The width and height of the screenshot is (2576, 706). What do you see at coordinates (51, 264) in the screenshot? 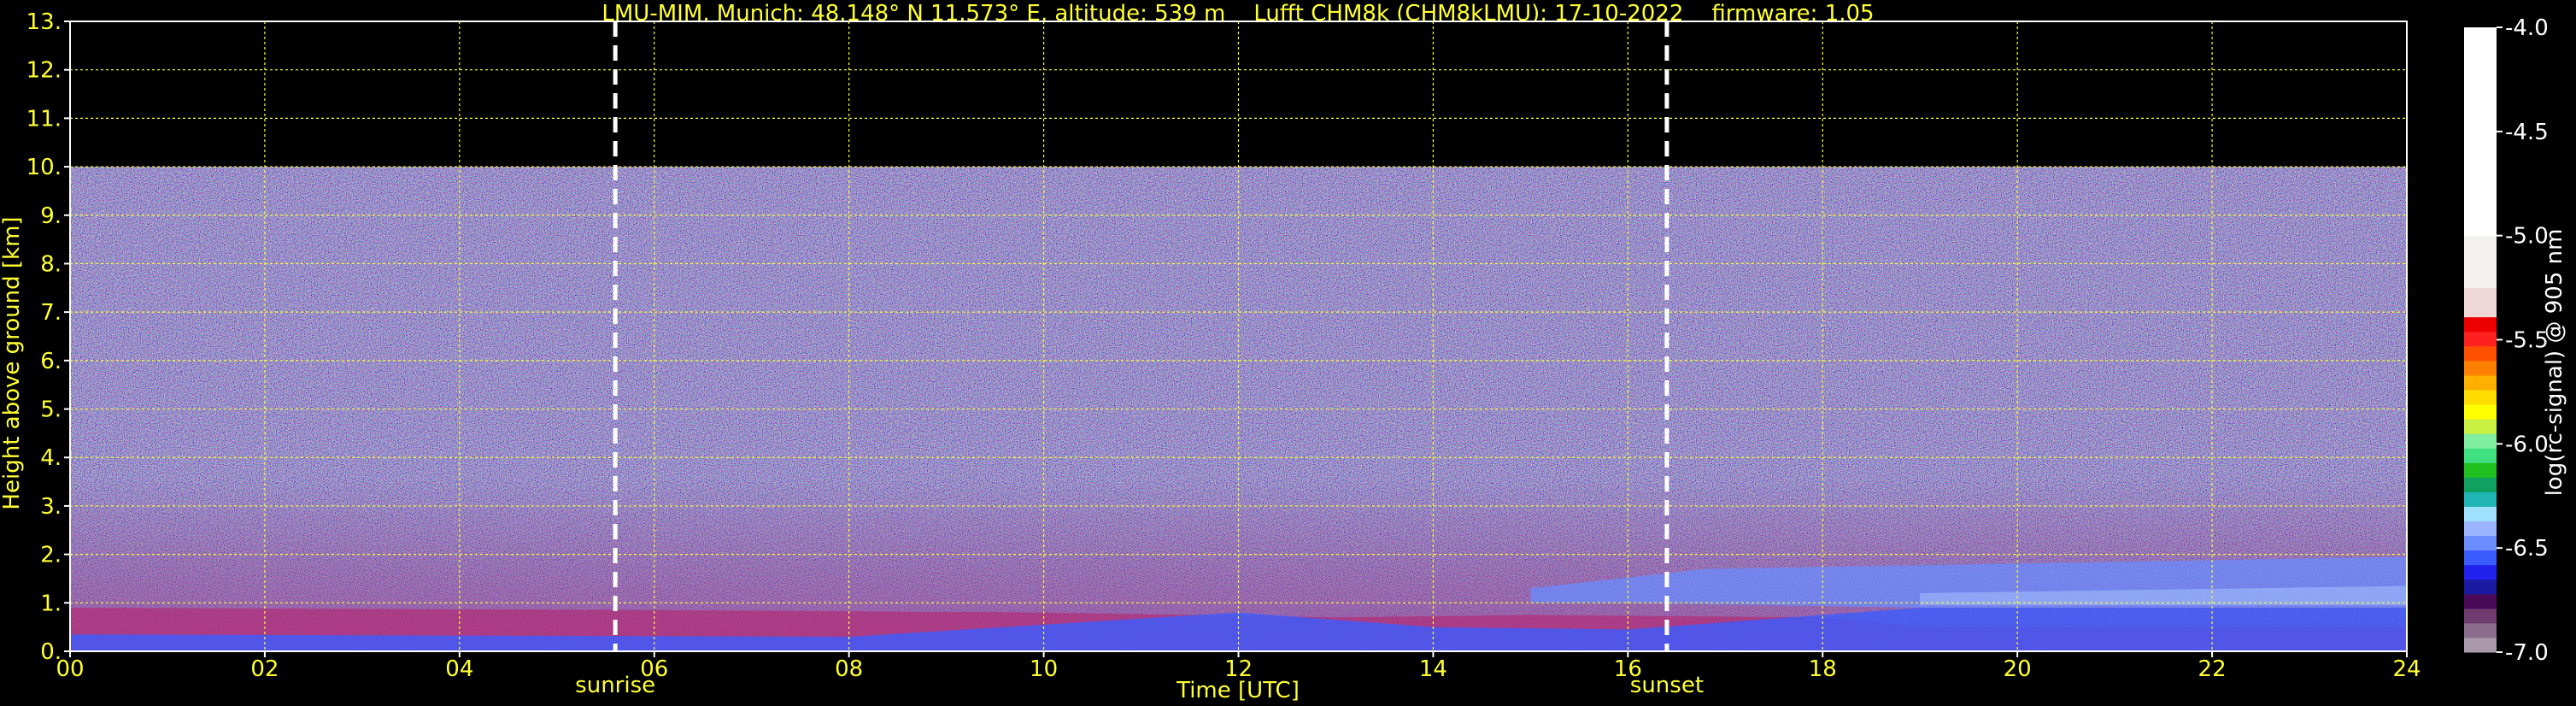
I see `y-tick-label: 8.` at bounding box center [51, 264].